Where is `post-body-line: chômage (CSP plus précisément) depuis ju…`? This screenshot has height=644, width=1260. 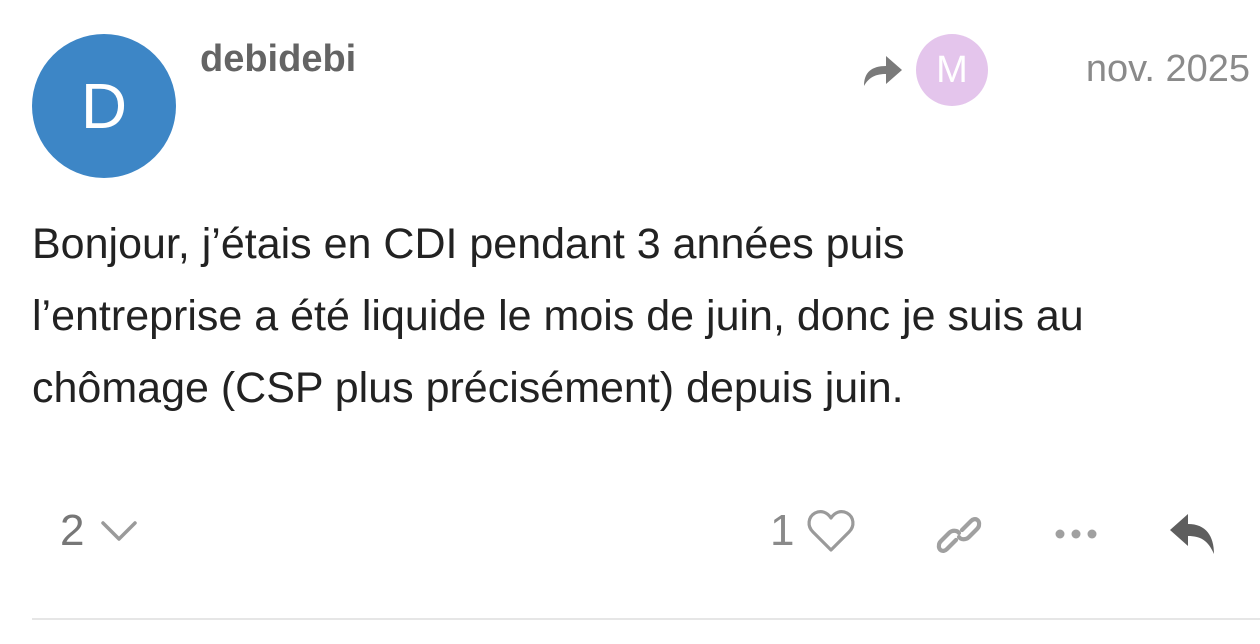
post-body-line: chômage (CSP plus précisément) depuis ju… is located at coordinates (468, 388).